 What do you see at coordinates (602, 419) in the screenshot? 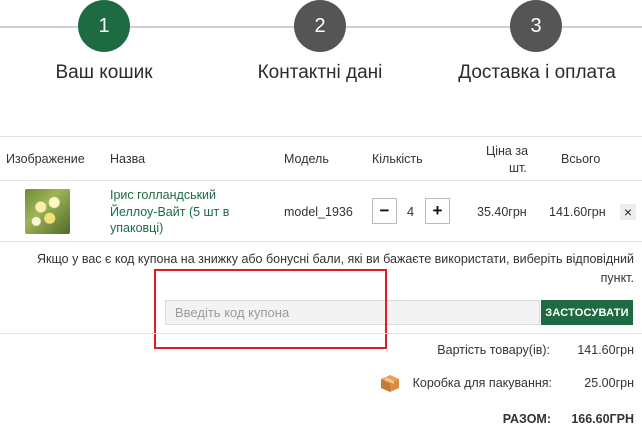
I see `total-value: 166.60ГРН` at bounding box center [602, 419].